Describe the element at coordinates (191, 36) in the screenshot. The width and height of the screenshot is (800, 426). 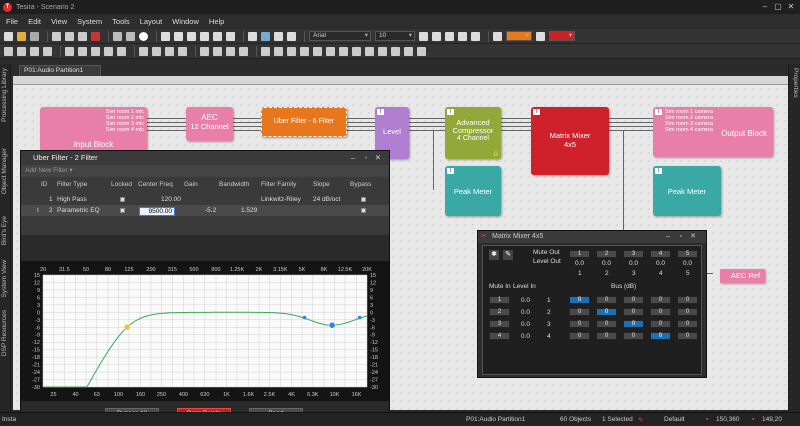
I see `align-right-icon` at that location.